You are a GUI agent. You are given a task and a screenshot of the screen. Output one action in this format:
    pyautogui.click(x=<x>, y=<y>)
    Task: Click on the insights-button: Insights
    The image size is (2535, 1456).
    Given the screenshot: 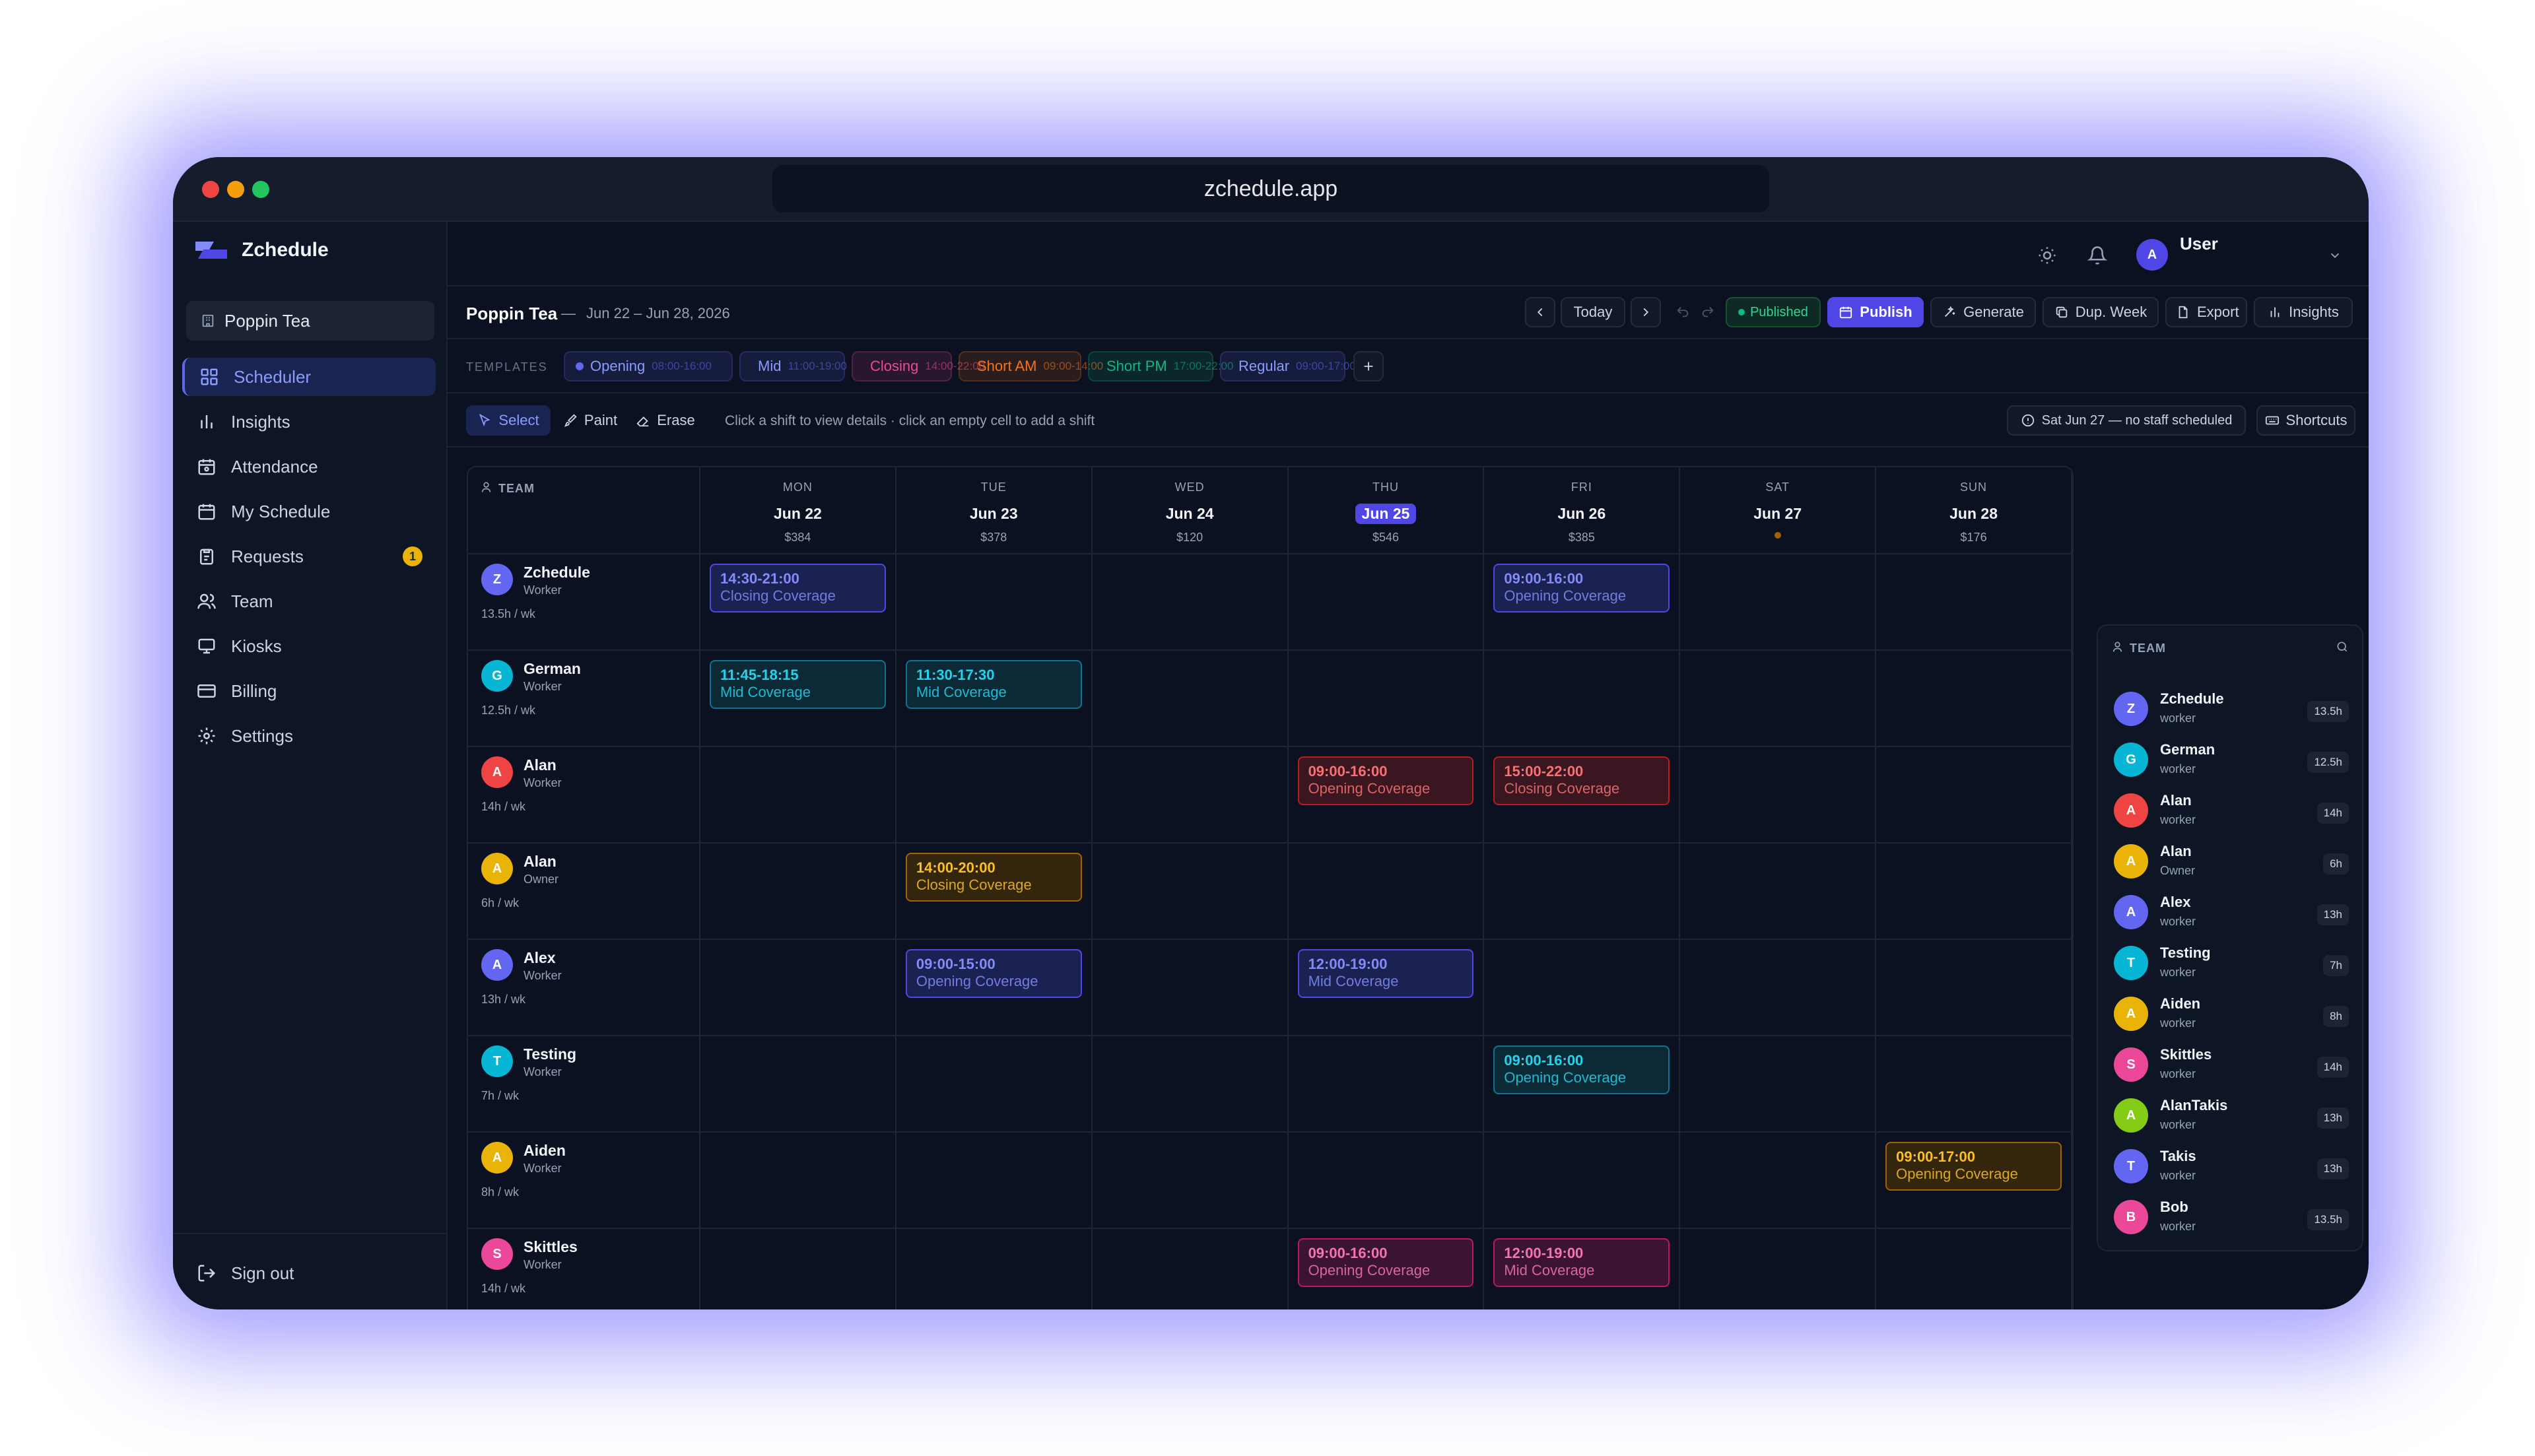 What is the action you would take?
    pyautogui.click(x=2303, y=312)
    